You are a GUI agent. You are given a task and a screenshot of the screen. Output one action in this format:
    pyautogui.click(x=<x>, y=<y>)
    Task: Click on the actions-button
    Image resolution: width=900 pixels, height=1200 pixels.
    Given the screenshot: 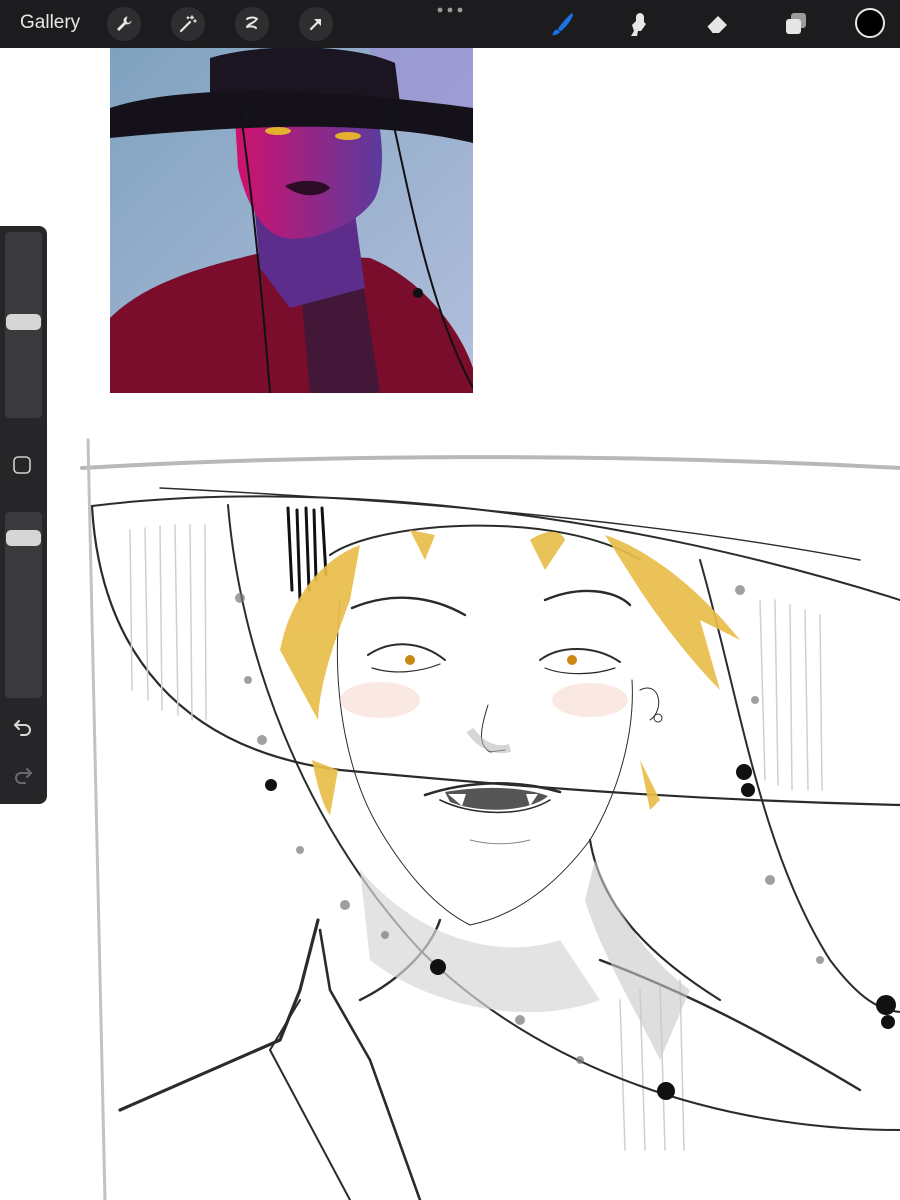 What is the action you would take?
    pyautogui.click(x=124, y=24)
    